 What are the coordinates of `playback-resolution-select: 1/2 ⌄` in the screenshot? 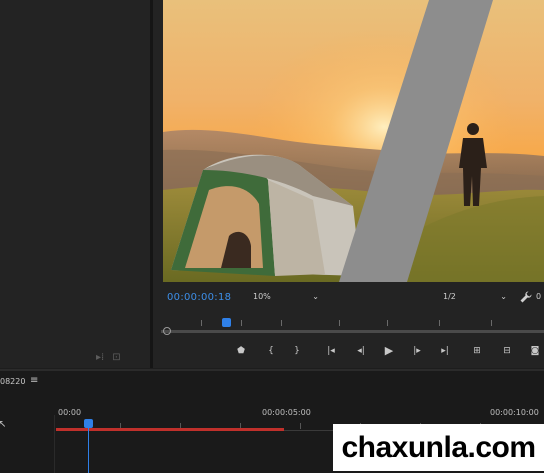 It's located at (475, 296).